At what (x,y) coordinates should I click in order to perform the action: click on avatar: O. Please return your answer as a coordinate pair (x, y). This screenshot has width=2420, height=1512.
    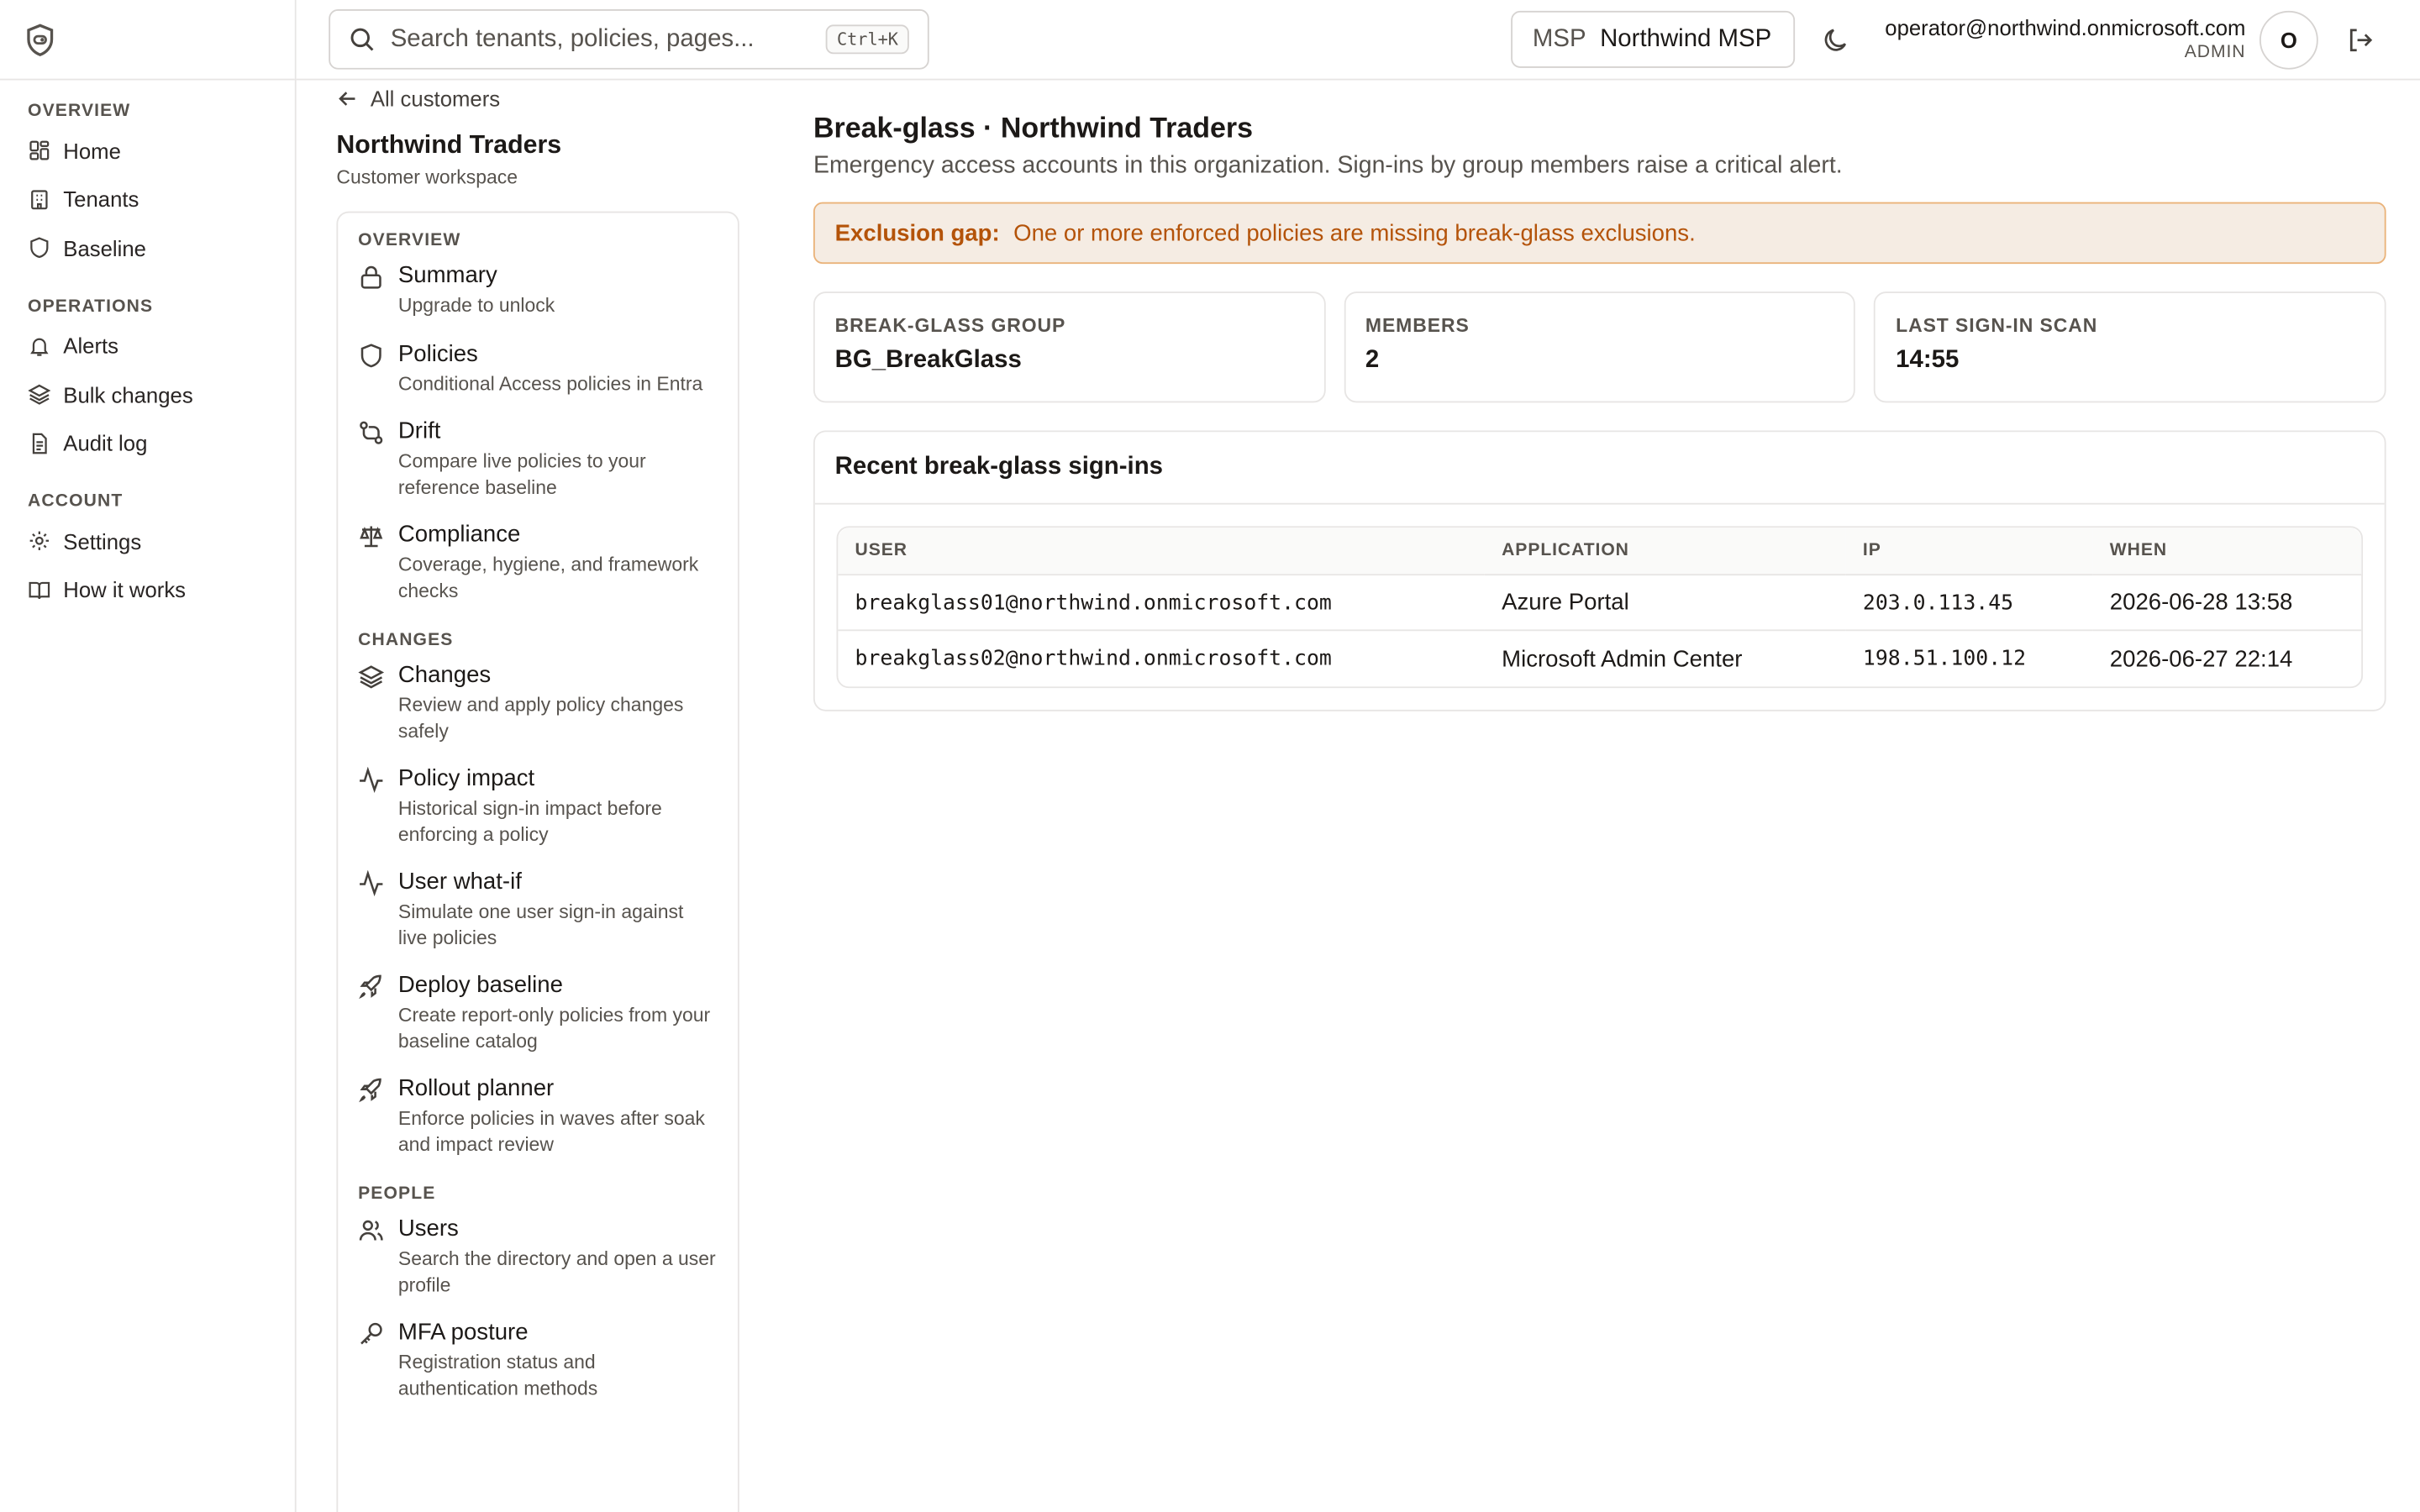
    Looking at the image, I should click on (2288, 40).